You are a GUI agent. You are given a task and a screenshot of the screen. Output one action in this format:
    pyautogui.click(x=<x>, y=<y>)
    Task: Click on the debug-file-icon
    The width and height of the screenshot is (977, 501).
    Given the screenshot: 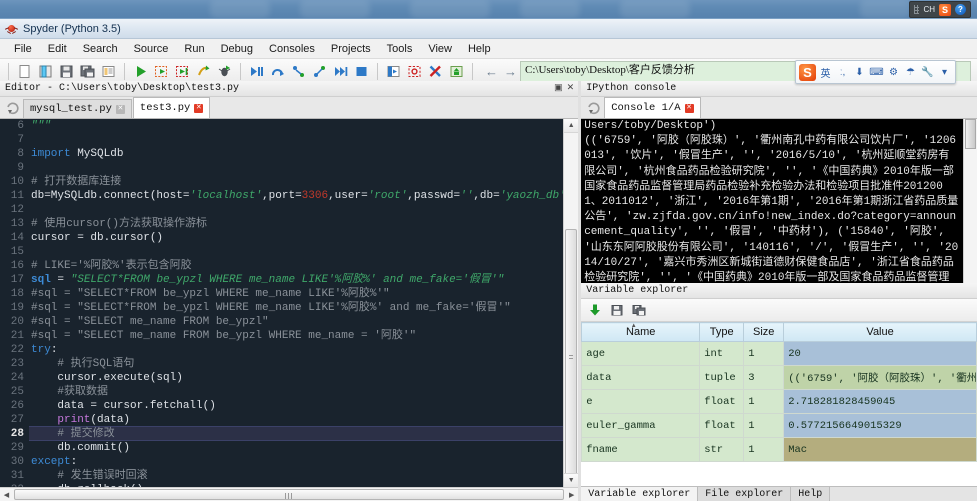 What is the action you would take?
    pyautogui.click(x=224, y=71)
    